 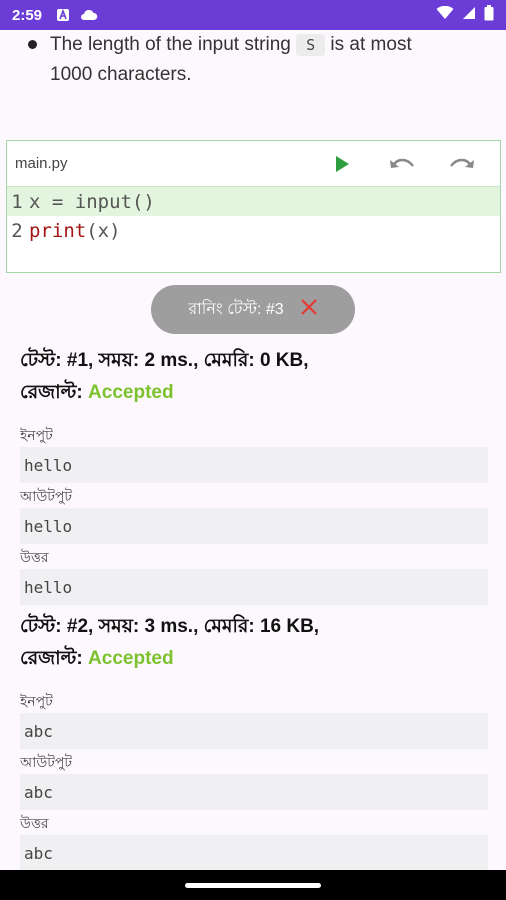 What do you see at coordinates (236, 309) in the screenshot?
I see `running-test-label: রানিং টেস্ট: #3` at bounding box center [236, 309].